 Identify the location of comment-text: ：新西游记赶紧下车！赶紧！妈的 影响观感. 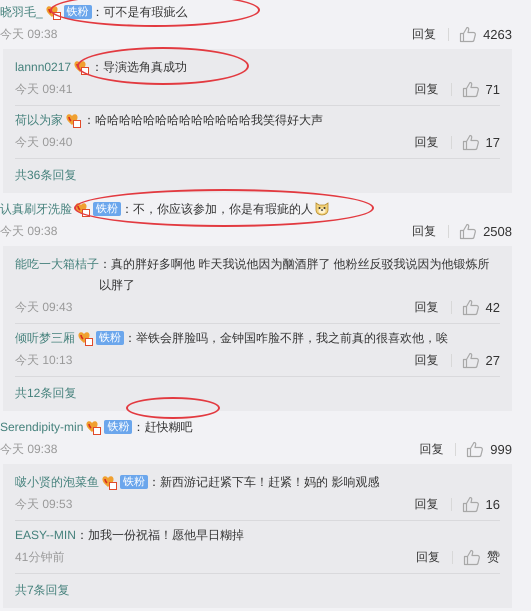
(264, 482).